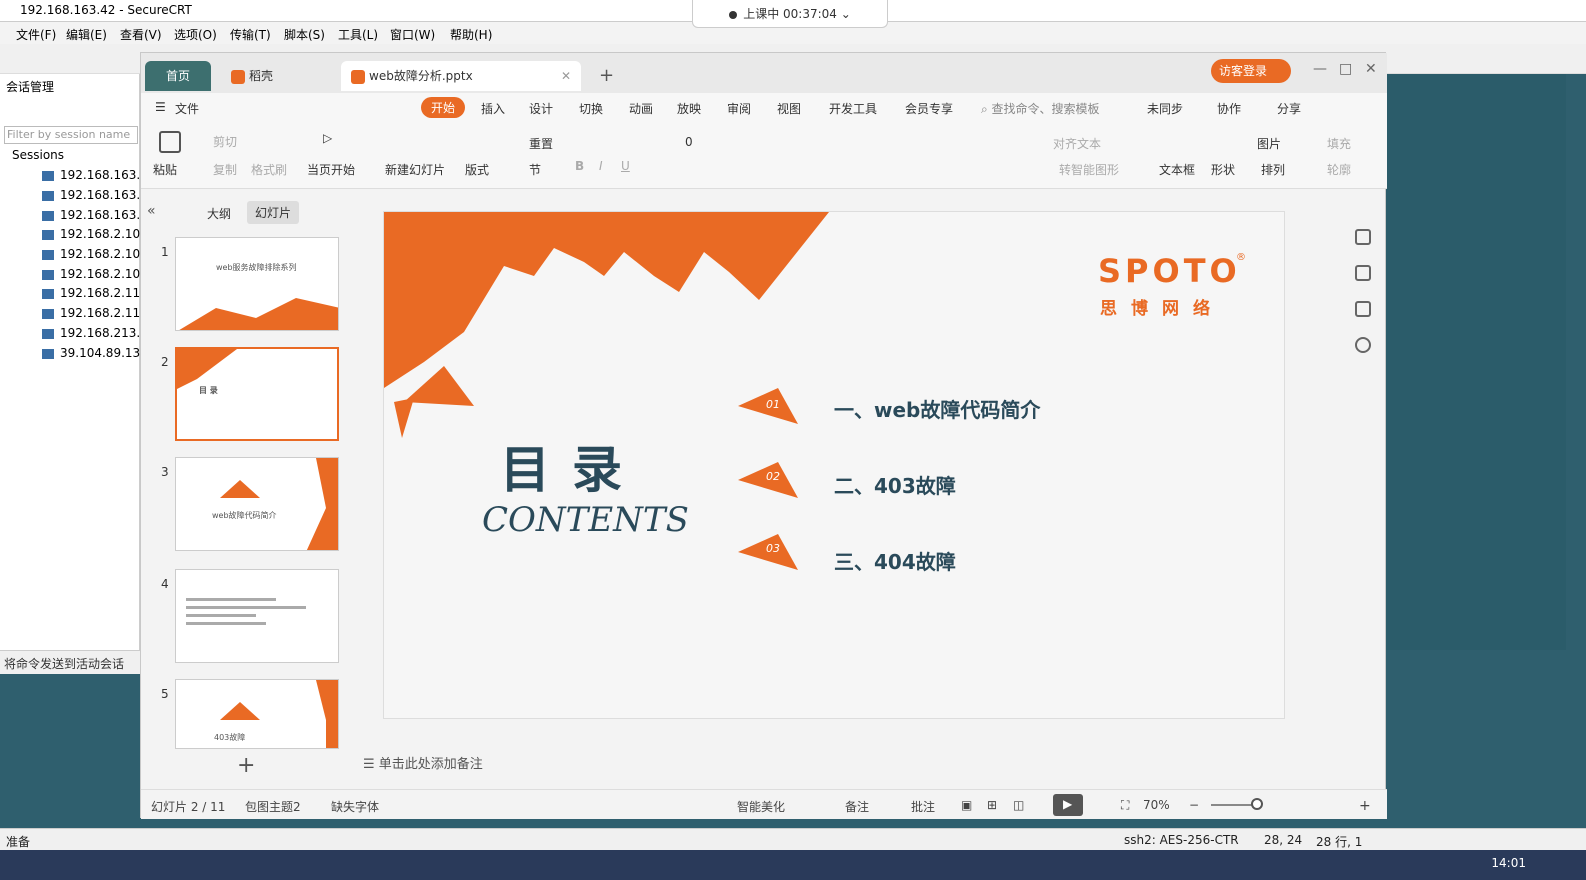 This screenshot has width=1586, height=880. Describe the element at coordinates (70, 662) in the screenshot. I see `send-command-bar: 将命令发送到活动会话` at that location.